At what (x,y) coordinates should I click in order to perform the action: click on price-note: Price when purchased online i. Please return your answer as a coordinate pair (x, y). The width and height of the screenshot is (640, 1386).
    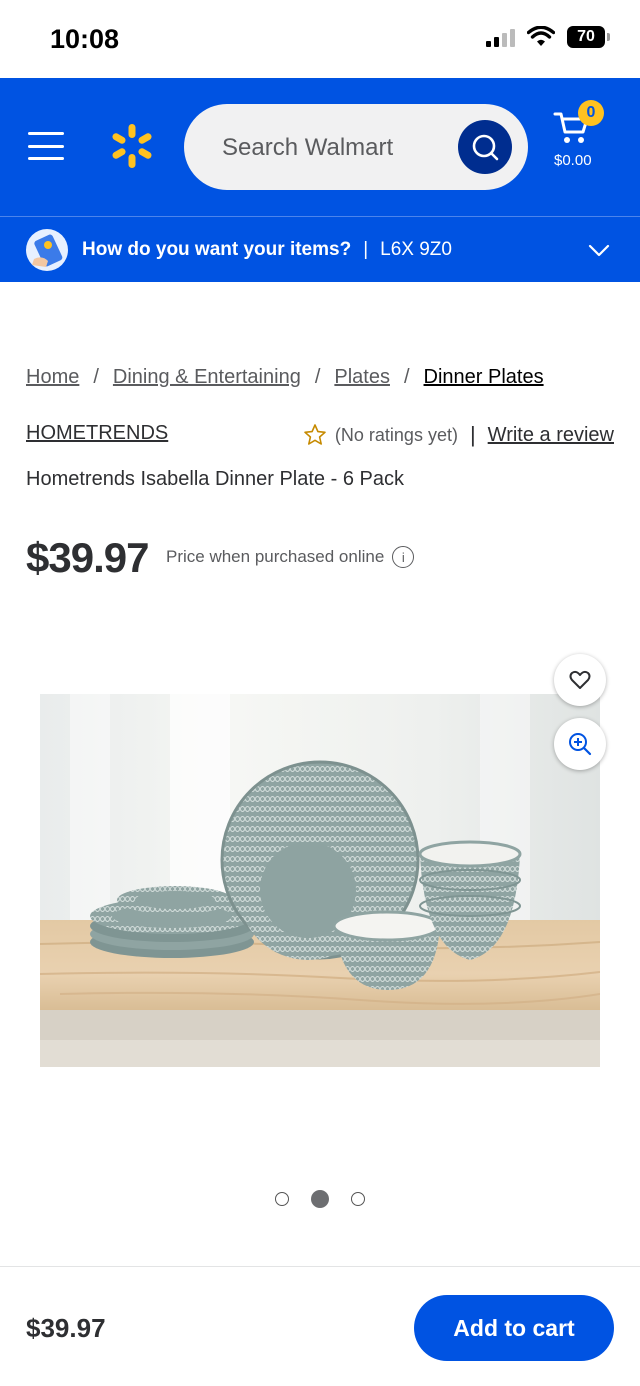
    Looking at the image, I should click on (290, 557).